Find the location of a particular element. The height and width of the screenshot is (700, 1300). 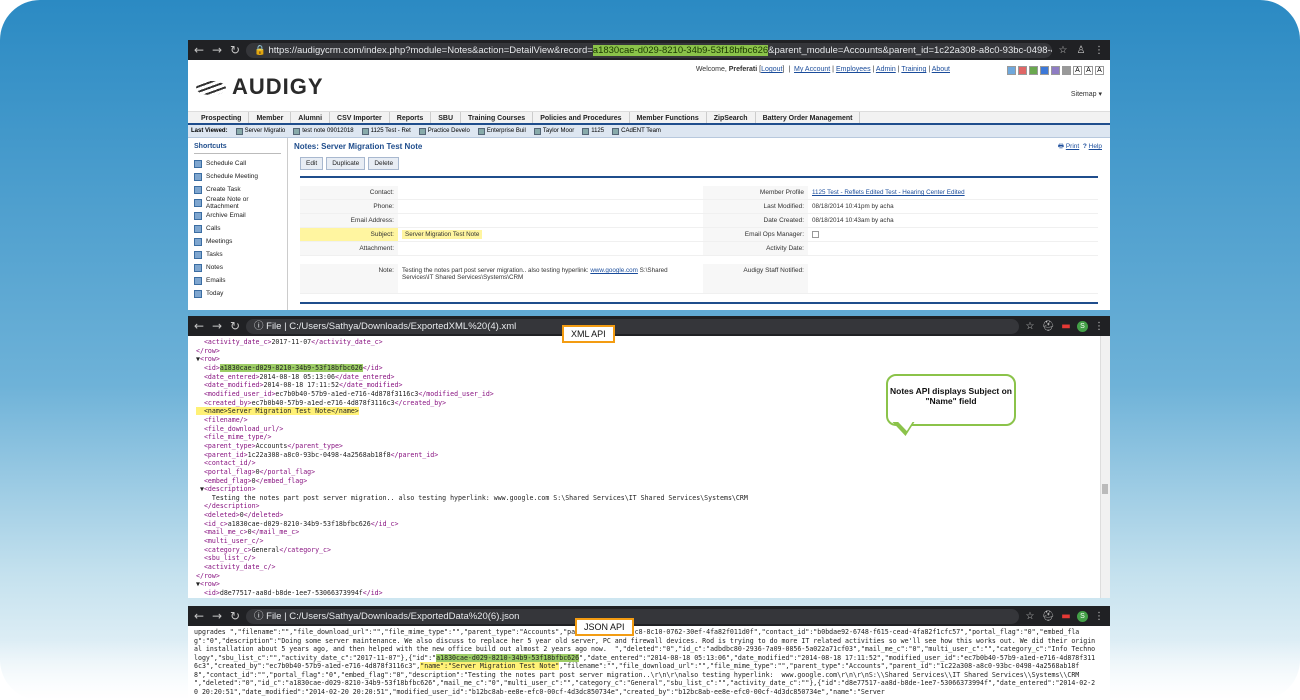

last-viewed-item: Enterprise Buil is located at coordinates (501, 131).